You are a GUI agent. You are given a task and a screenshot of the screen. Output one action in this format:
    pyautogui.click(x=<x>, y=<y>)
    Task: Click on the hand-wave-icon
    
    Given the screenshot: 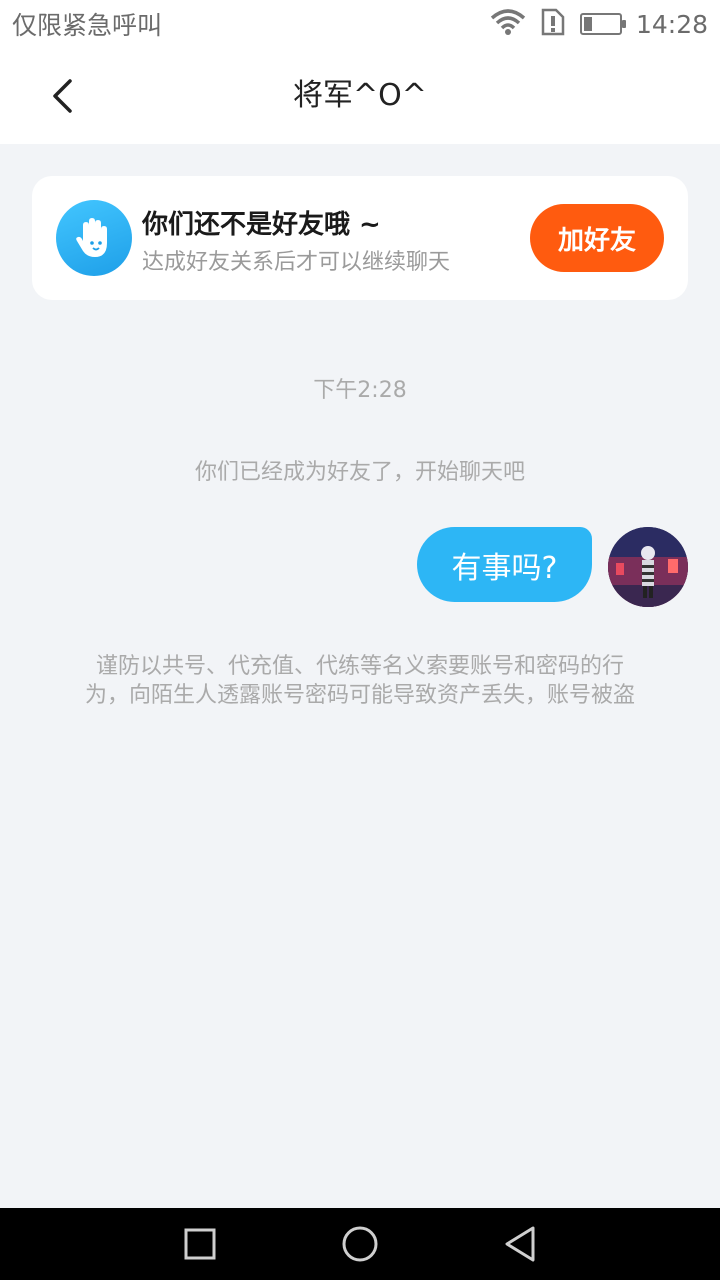 What is the action you would take?
    pyautogui.click(x=94, y=238)
    